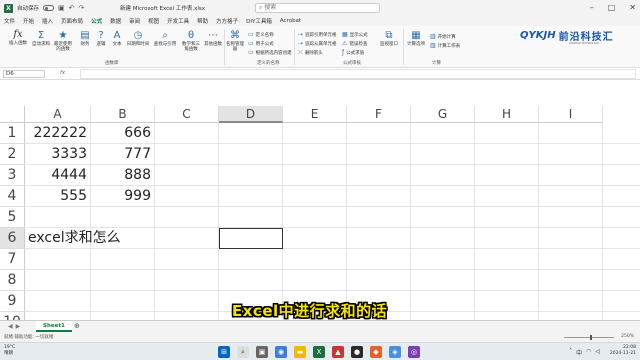 Image resolution: width=640 pixels, height=360 pixels. Describe the element at coordinates (243, 352) in the screenshot. I see `taskbar-search-icon: ⌕` at that location.